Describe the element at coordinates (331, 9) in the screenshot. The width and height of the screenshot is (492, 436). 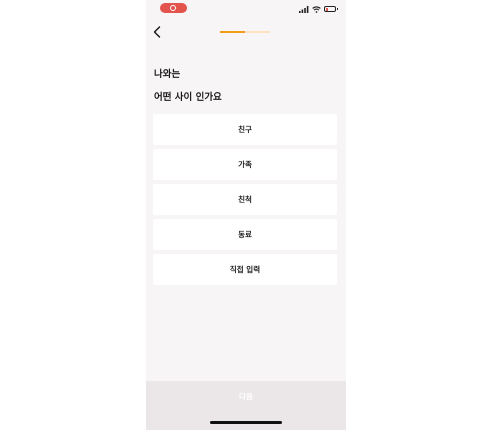
I see `battery-low-icon` at that location.